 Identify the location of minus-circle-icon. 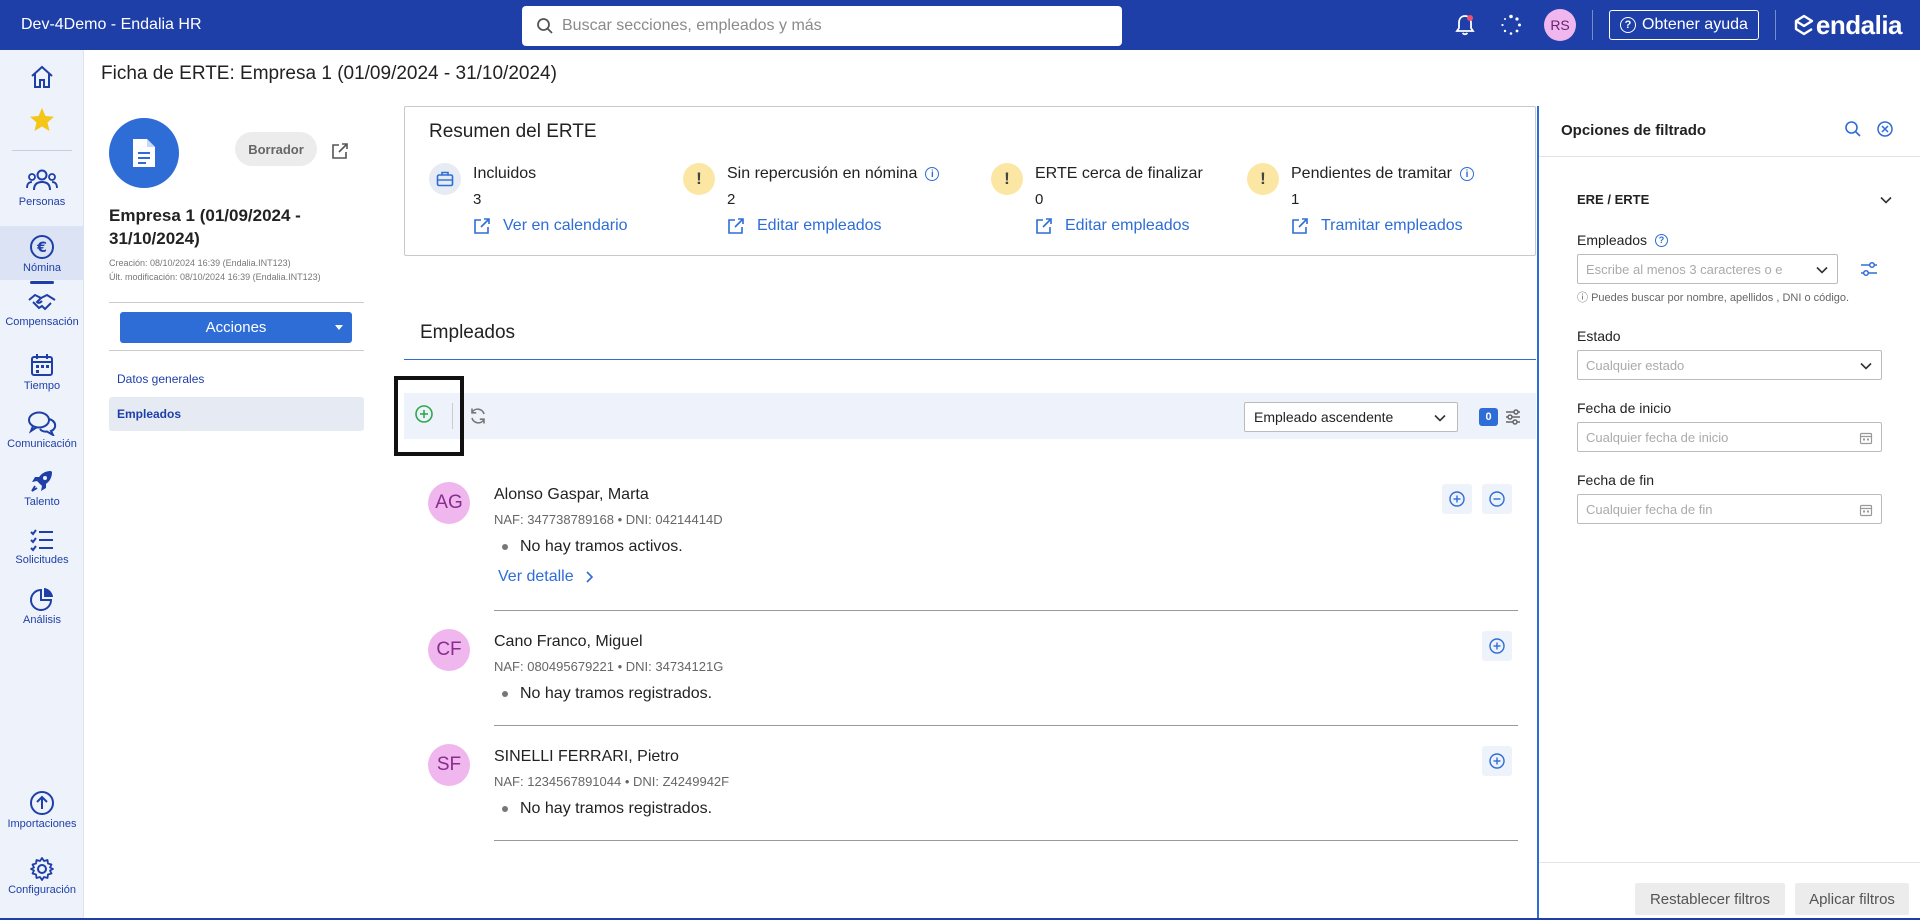
(1497, 499).